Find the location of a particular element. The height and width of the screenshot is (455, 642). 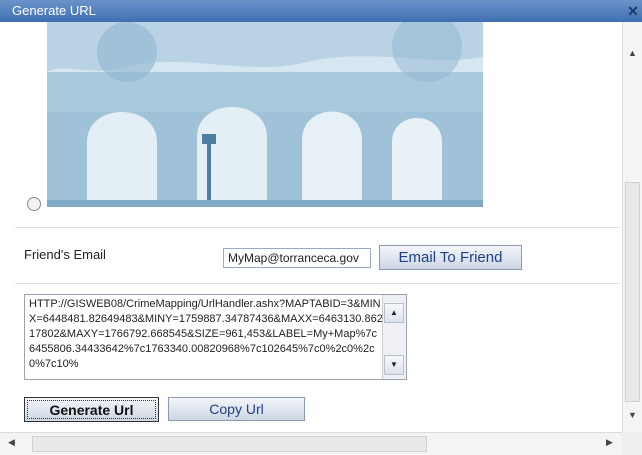

friends-email-field is located at coordinates (297, 258).